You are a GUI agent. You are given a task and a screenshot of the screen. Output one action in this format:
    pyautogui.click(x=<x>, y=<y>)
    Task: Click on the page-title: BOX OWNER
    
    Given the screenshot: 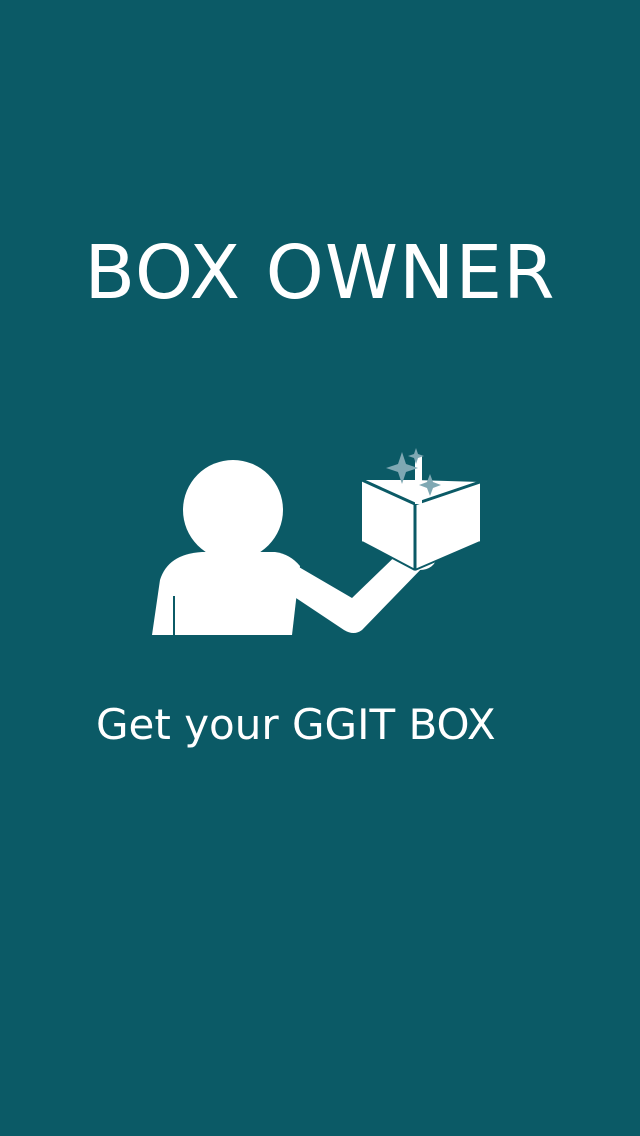 What is the action you would take?
    pyautogui.click(x=320, y=273)
    